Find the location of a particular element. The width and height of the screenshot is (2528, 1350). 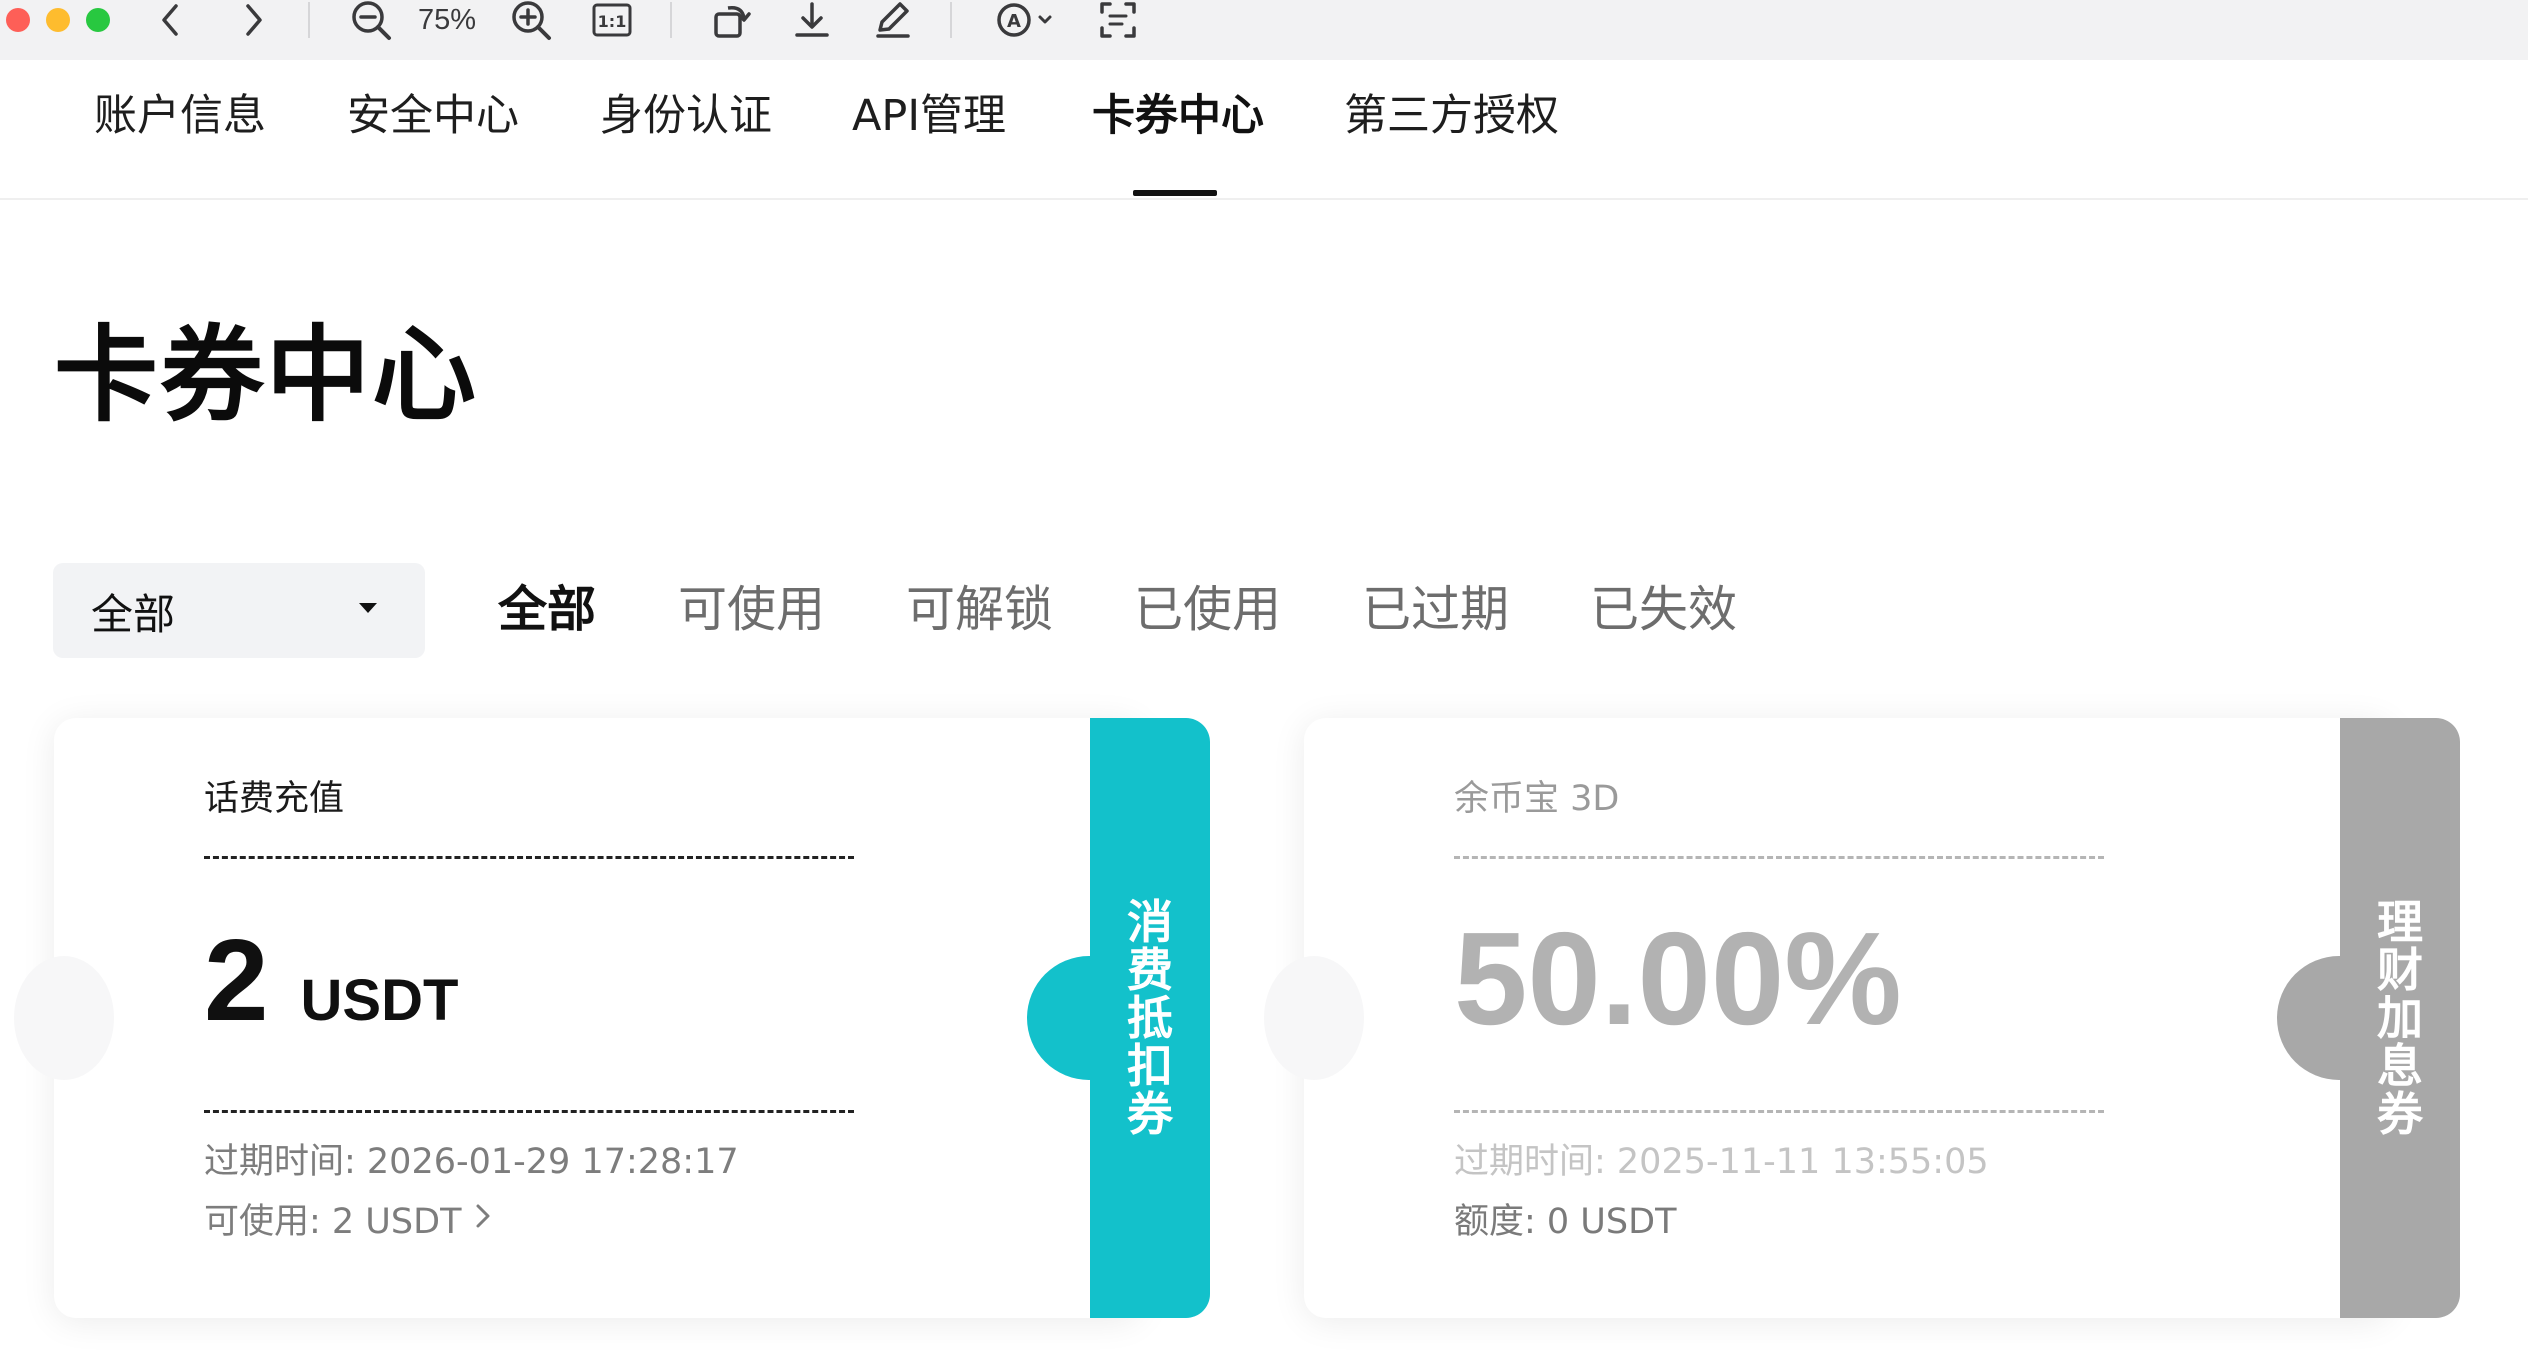

coupon-type-char: 息 is located at coordinates (2400, 1066).